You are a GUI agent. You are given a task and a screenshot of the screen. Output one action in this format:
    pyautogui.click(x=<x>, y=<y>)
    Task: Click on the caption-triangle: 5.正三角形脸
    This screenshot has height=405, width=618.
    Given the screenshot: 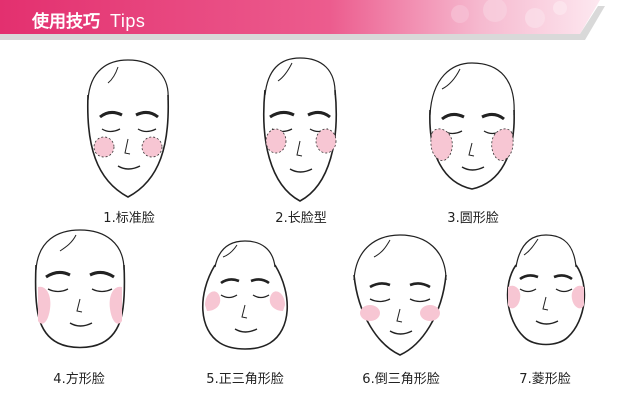 What is the action you would take?
    pyautogui.click(x=245, y=379)
    